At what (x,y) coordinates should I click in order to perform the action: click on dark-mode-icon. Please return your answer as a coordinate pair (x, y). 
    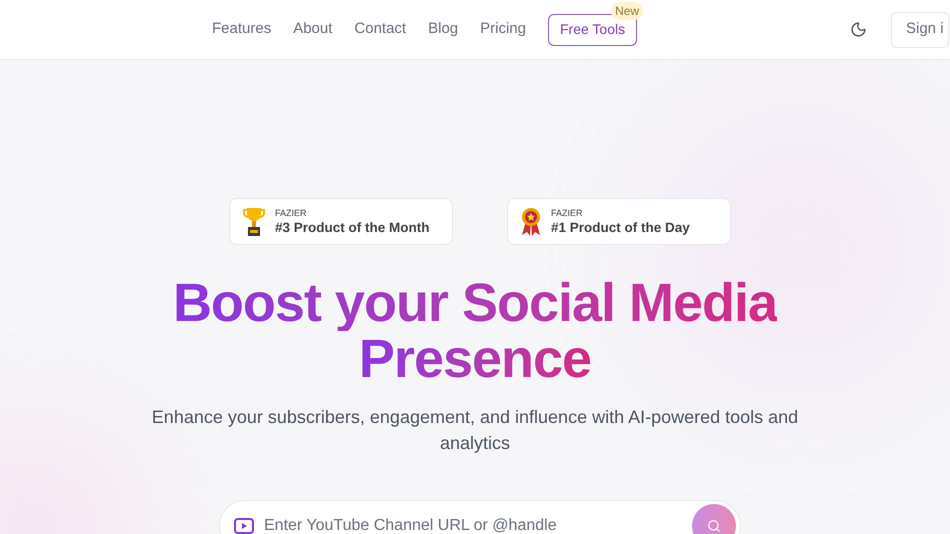
    Looking at the image, I should click on (858, 29).